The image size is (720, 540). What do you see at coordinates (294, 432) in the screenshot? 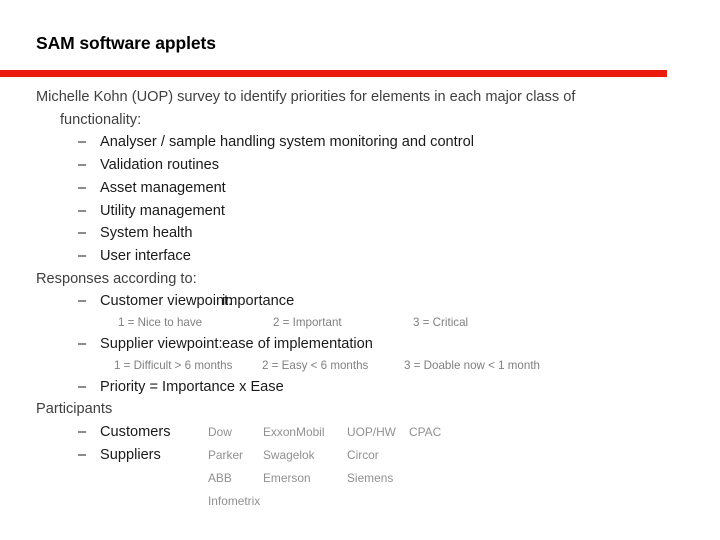
I see `company-name: ExxonMobil` at bounding box center [294, 432].